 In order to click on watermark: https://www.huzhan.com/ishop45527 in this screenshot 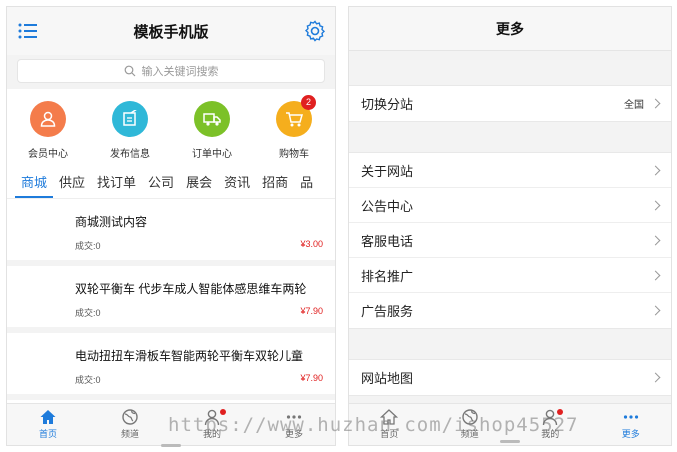, I will do `click(373, 425)`.